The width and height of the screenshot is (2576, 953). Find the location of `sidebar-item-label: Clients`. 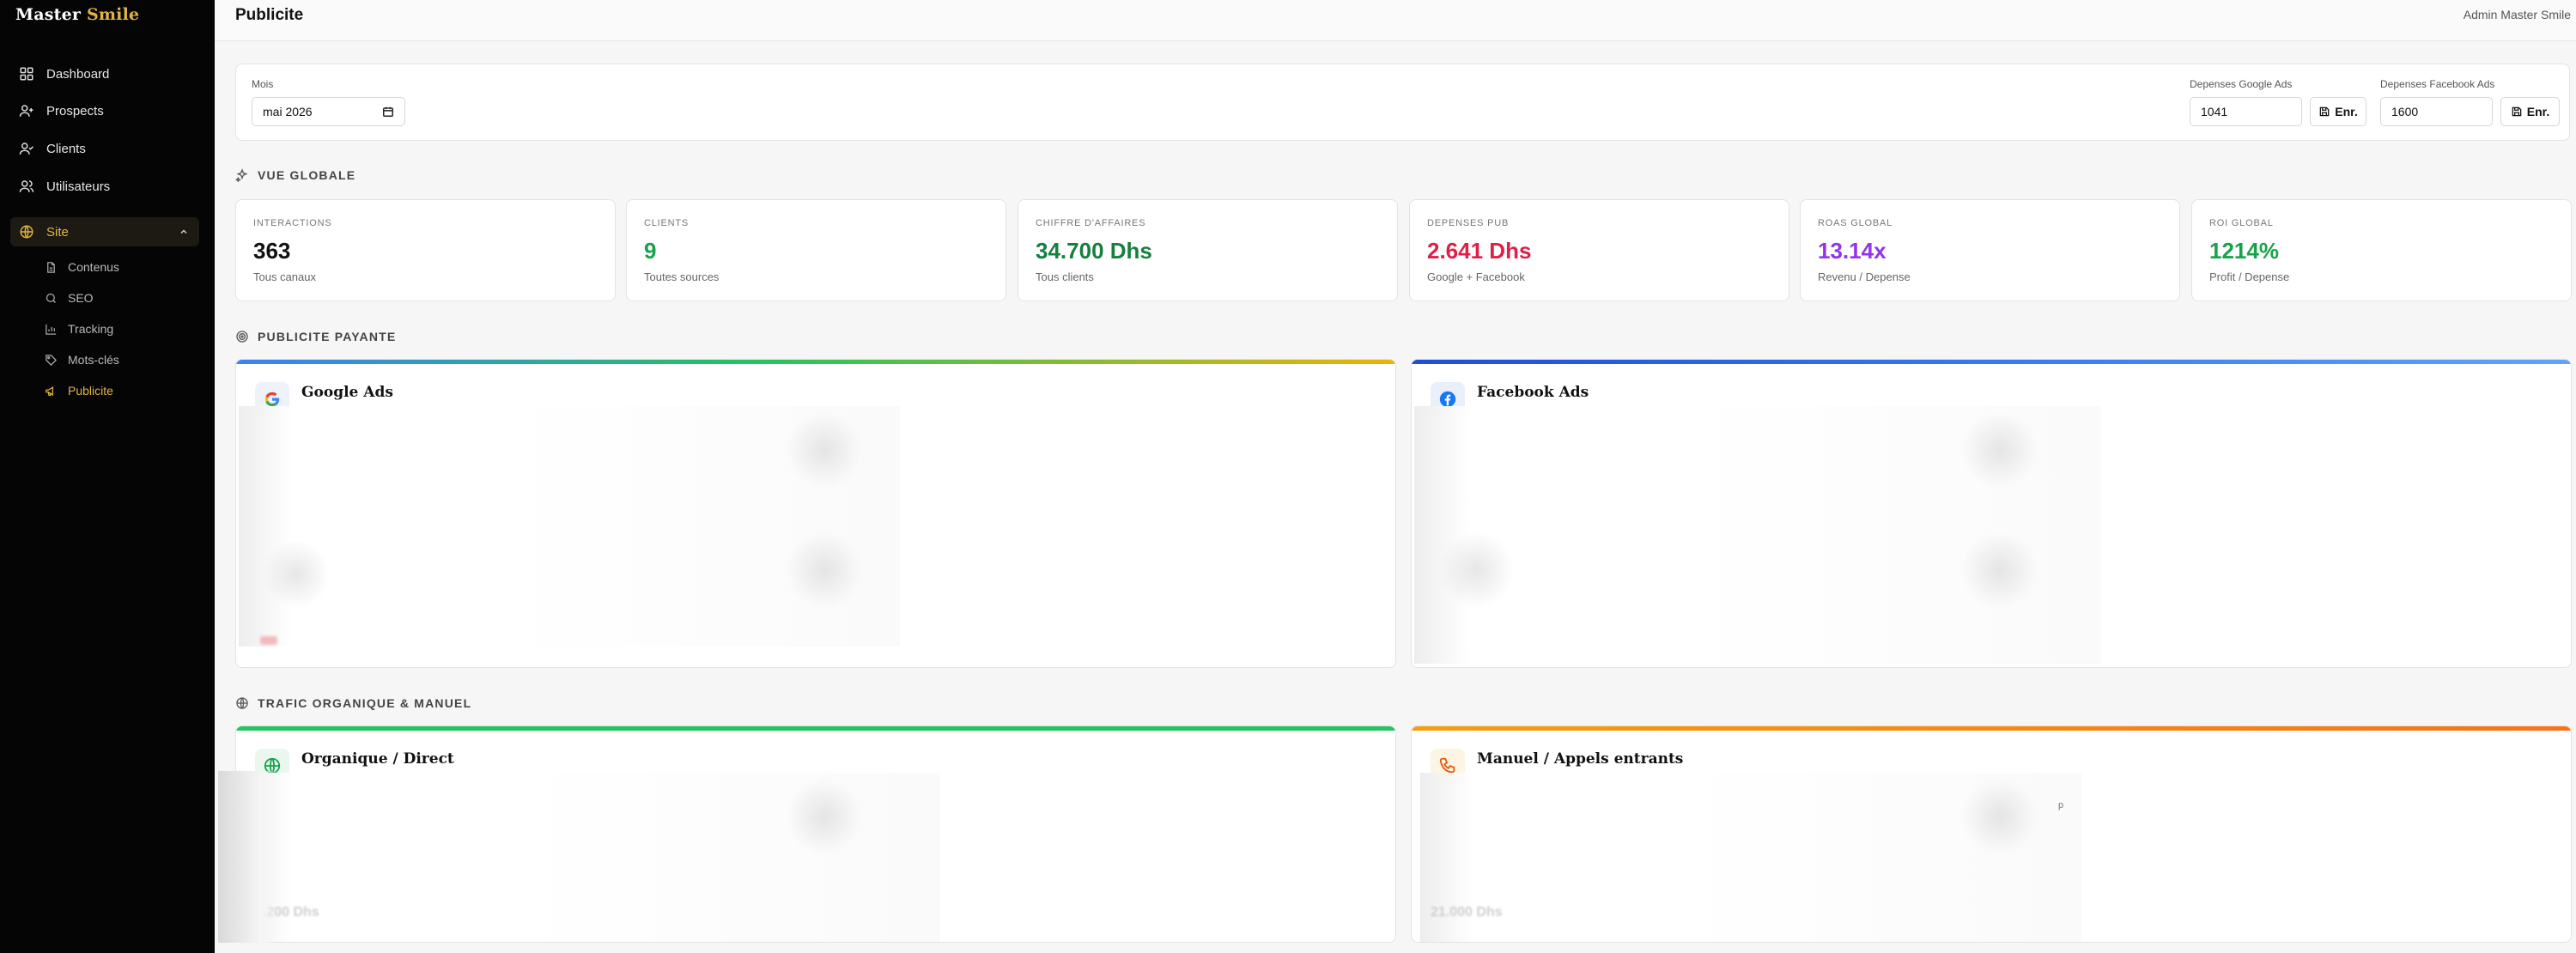

sidebar-item-label: Clients is located at coordinates (66, 148).